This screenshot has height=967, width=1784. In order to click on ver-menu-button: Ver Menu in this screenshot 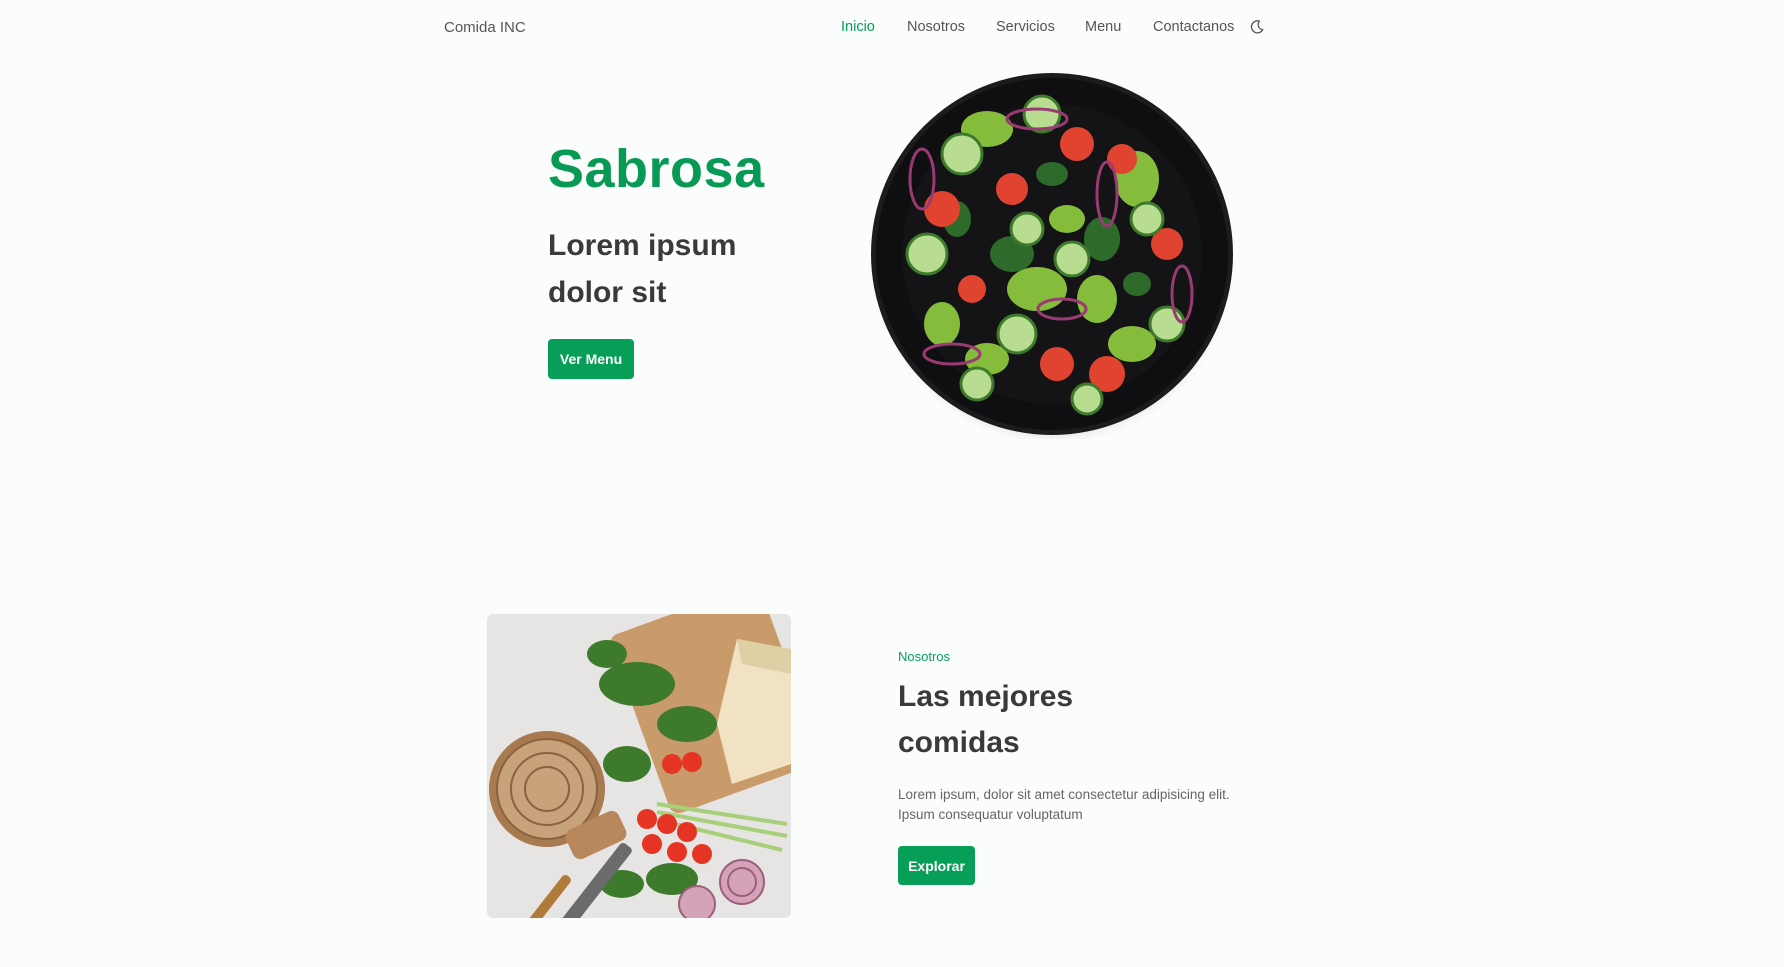, I will do `click(591, 359)`.